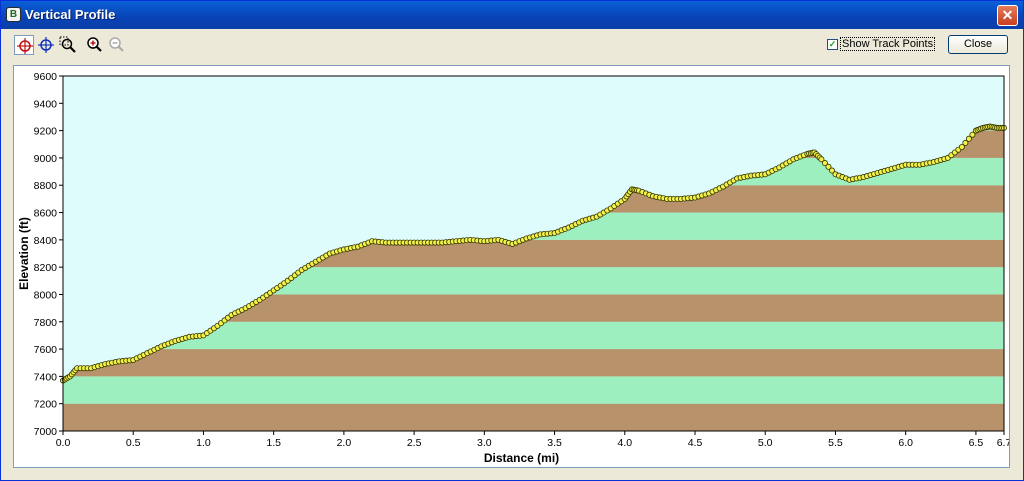 The image size is (1024, 481). I want to click on x-tick-label: 6.5, so click(976, 443).